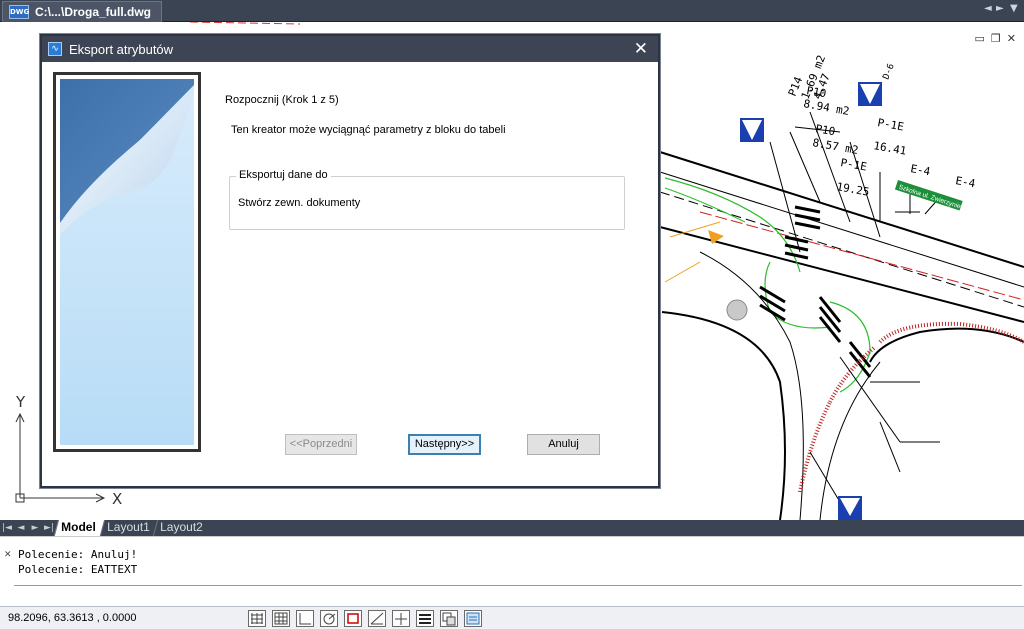 This screenshot has width=1024, height=629. Describe the element at coordinates (427, 199) in the screenshot. I see `export-target-group: Eksportuj dane do Stwórz zewn. dokumenty` at that location.